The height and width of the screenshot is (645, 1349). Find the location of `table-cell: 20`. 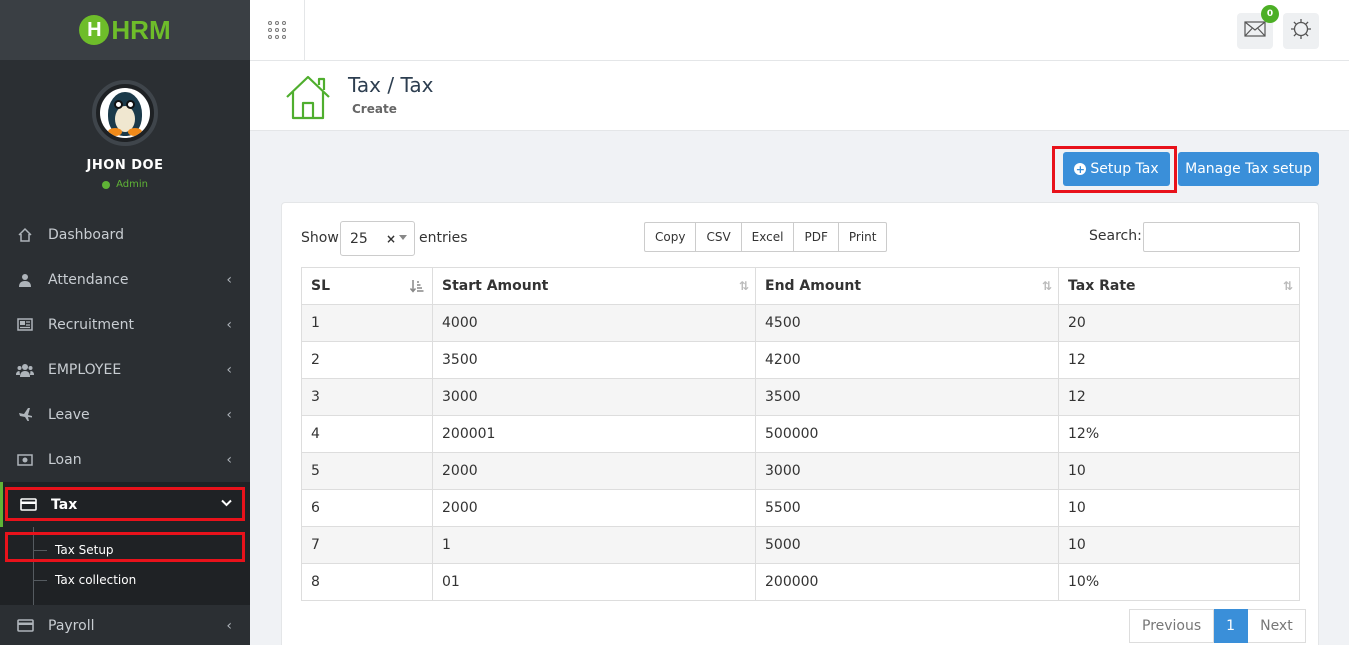

table-cell: 20 is located at coordinates (1179, 323).